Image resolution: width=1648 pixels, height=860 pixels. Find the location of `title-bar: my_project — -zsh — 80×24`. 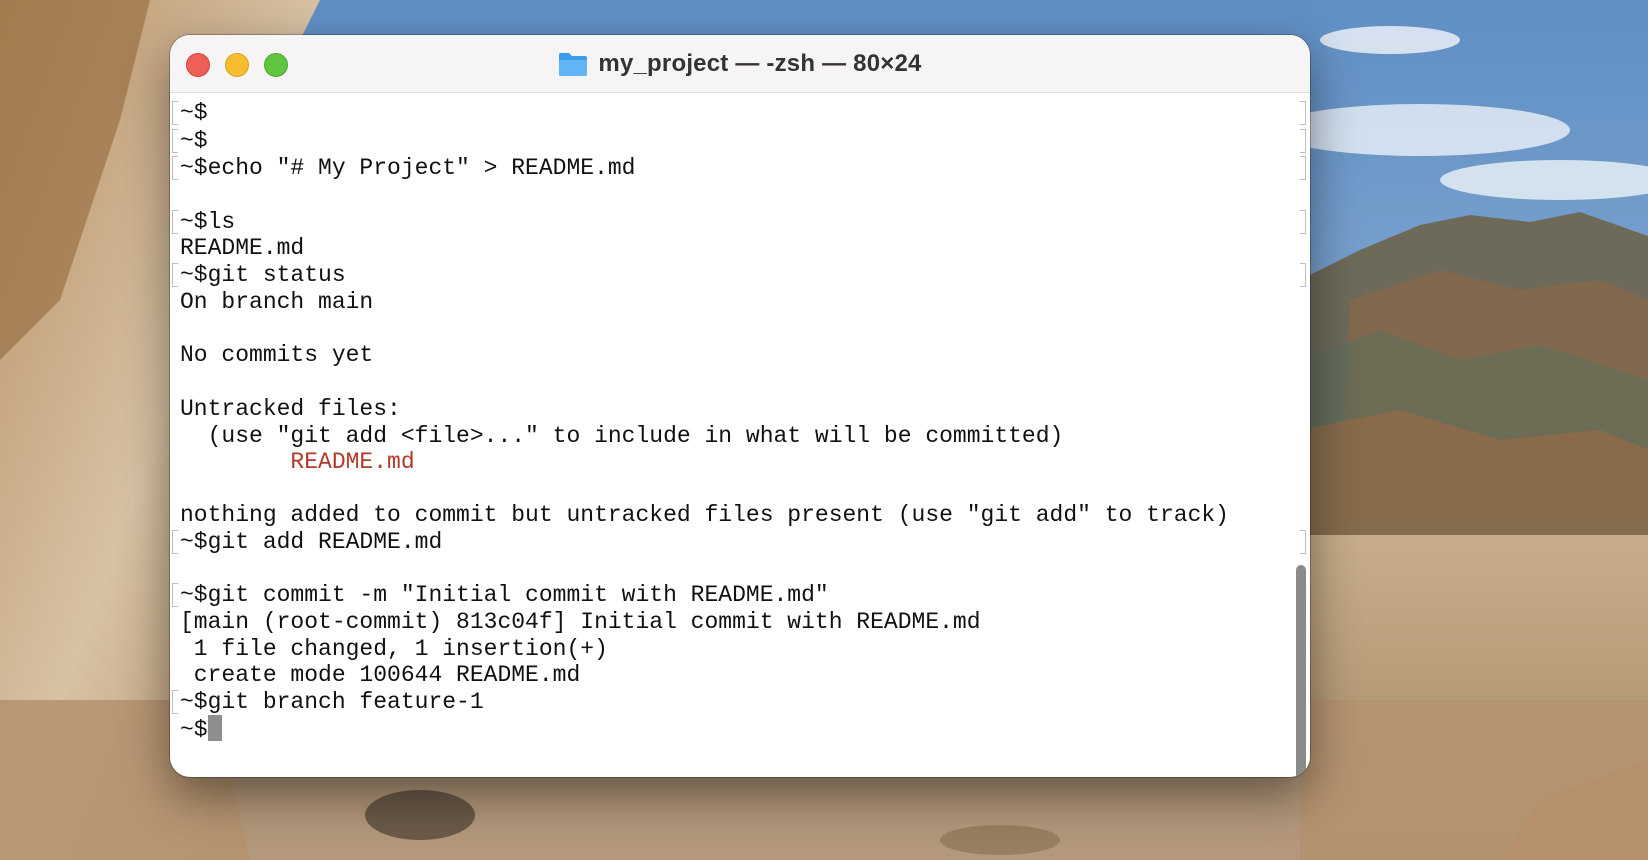

title-bar: my_project — -zsh — 80×24 is located at coordinates (740, 64).